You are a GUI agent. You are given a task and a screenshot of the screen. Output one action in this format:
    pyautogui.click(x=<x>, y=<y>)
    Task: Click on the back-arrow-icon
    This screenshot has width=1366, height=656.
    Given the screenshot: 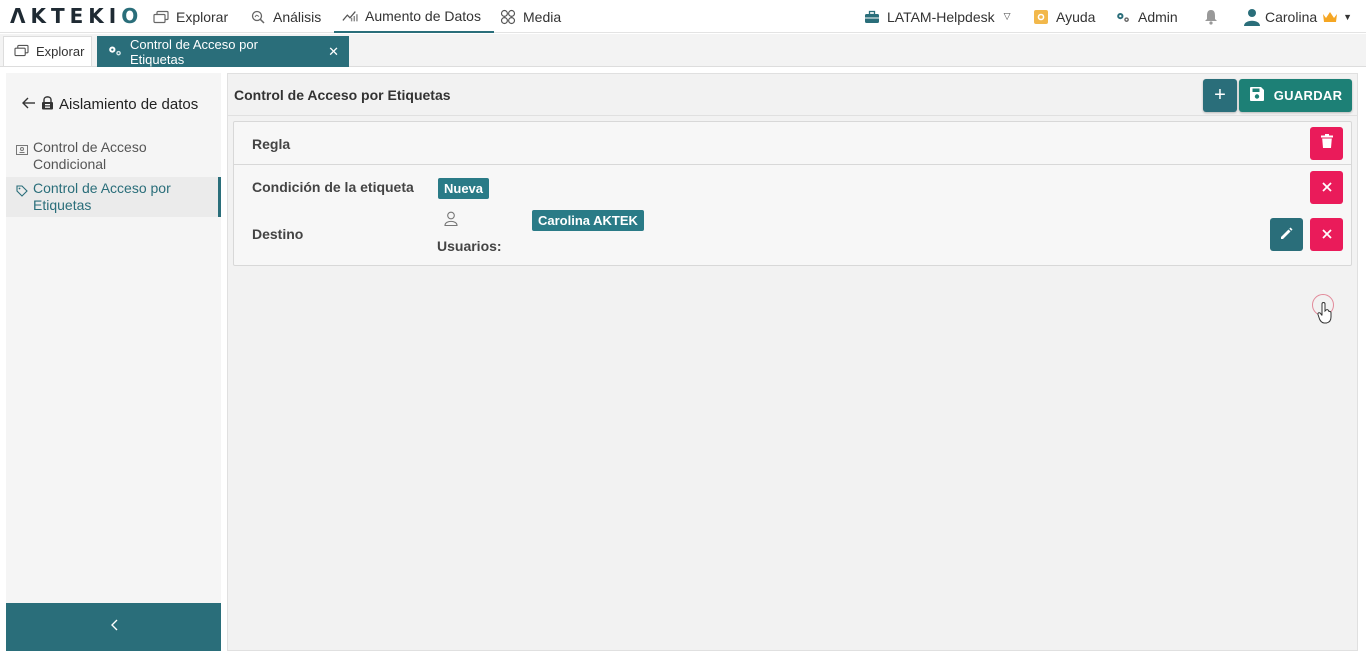 What is the action you would take?
    pyautogui.click(x=29, y=104)
    